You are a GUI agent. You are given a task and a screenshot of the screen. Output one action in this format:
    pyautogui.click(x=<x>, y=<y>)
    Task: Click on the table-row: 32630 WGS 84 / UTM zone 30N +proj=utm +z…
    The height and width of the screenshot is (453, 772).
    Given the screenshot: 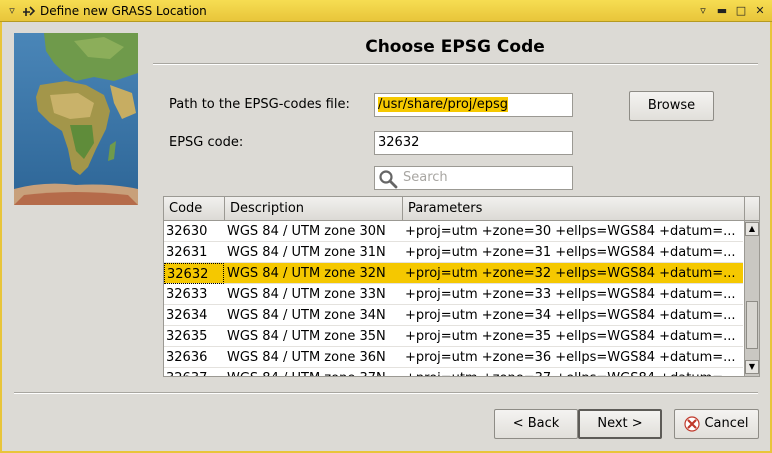 What is the action you would take?
    pyautogui.click(x=453, y=231)
    